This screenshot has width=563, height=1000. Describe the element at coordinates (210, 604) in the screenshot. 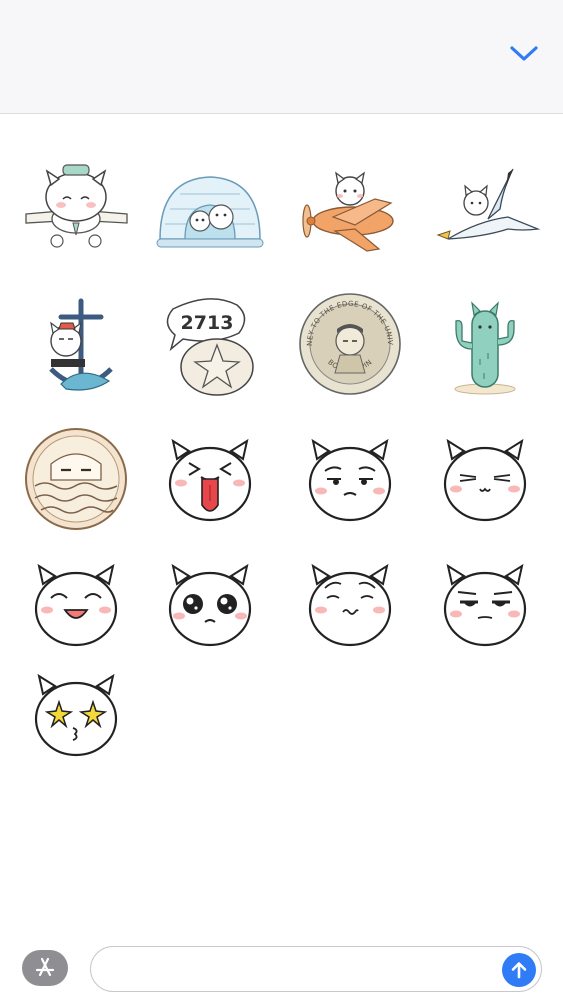

I see `sticker-devil-teary-eyes` at that location.